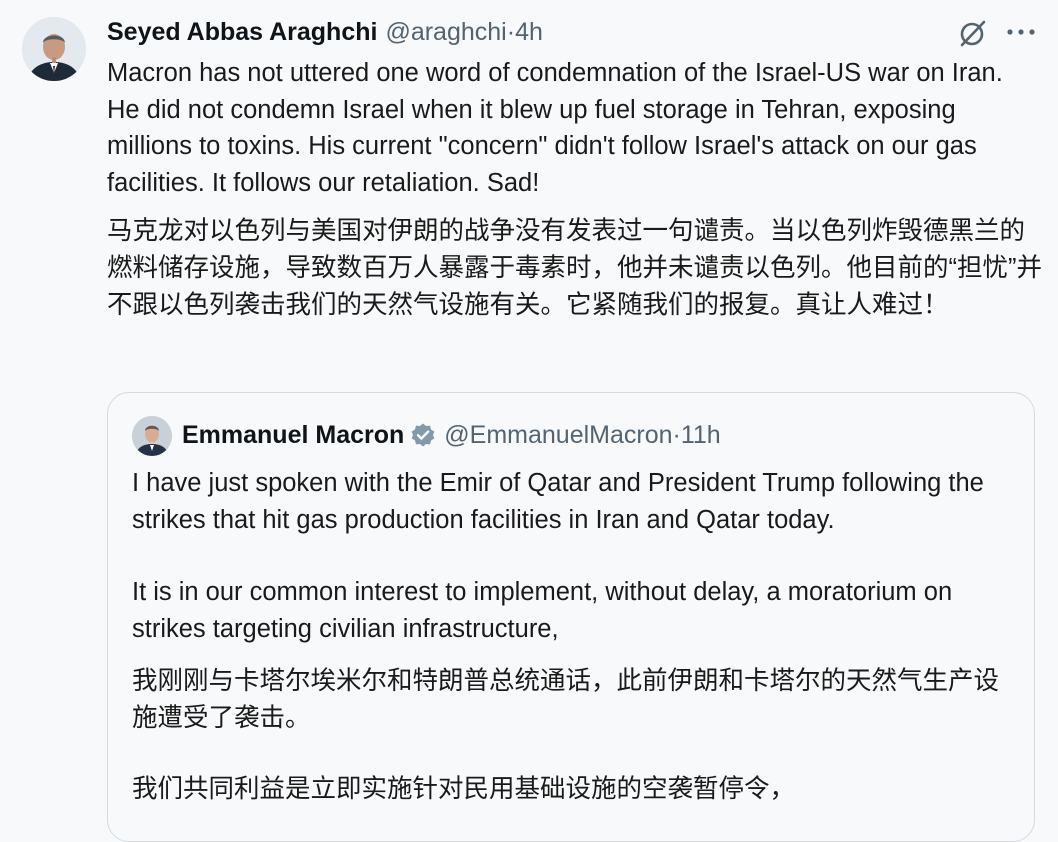 The image size is (1058, 842). I want to click on quoted-tweet-header: Emmanuel Macron @EmmanuelMacron · 11h, so click(451, 435).